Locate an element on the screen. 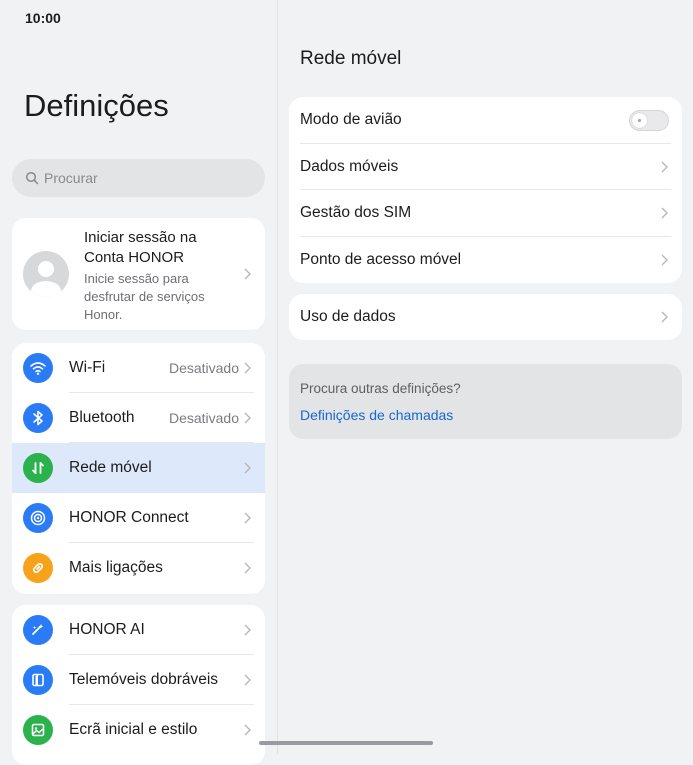 The width and height of the screenshot is (693, 765). airplane-mode-toggle is located at coordinates (649, 120).